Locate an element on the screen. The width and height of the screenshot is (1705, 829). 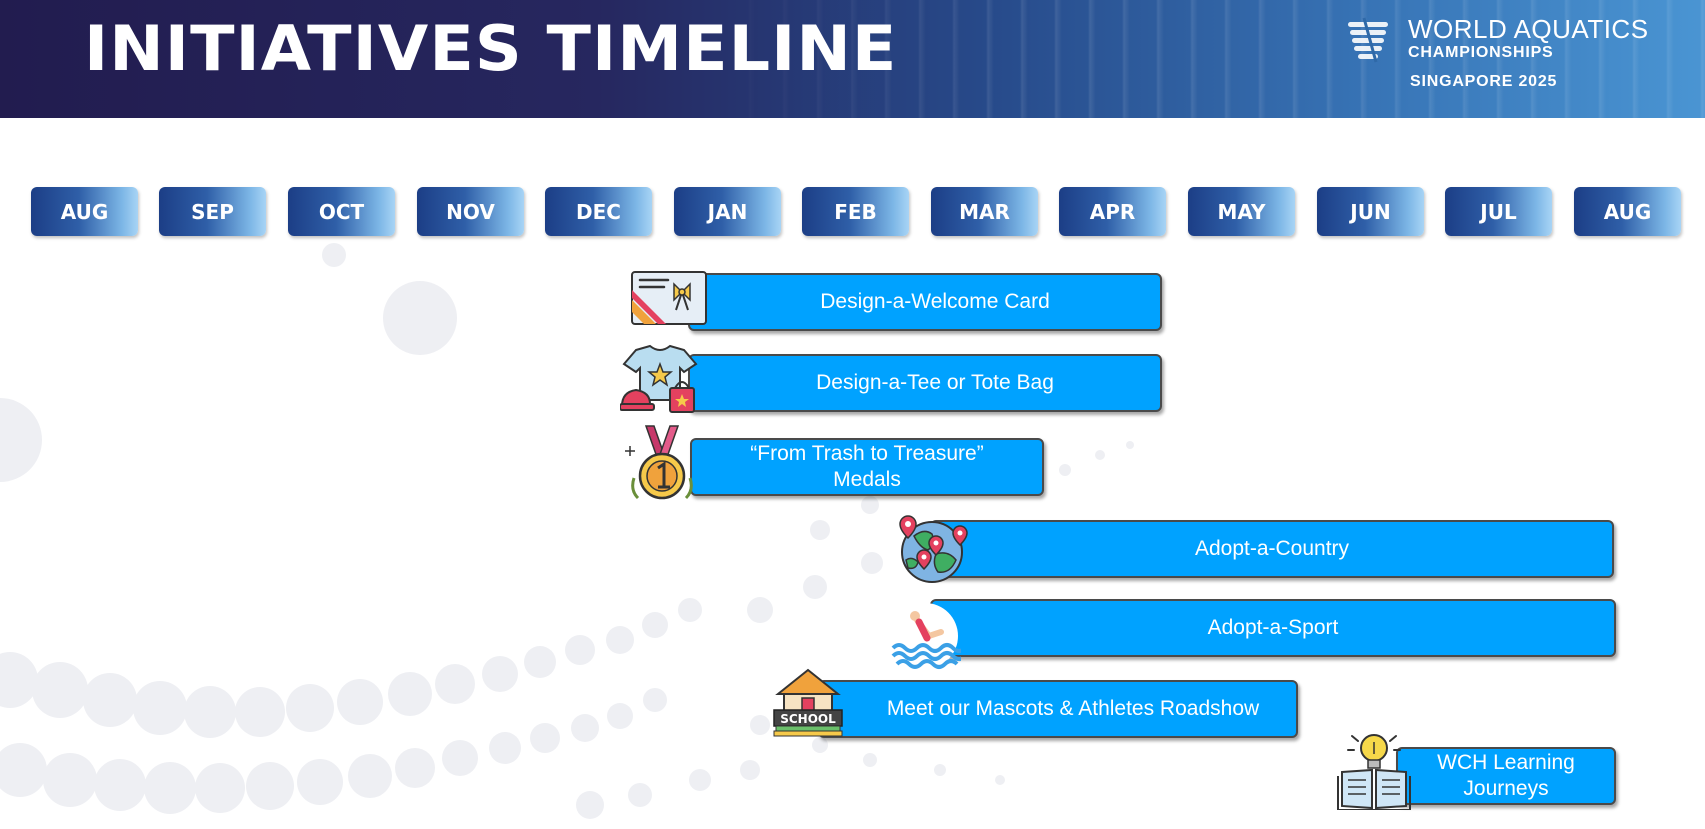
initiative-label: Adopt-a-Sport is located at coordinates (1273, 627).